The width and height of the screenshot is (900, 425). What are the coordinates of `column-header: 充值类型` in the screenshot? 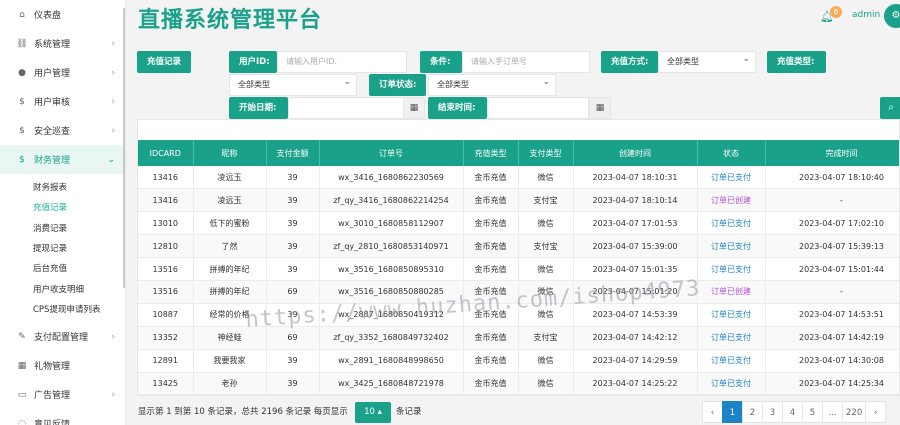 It's located at (491, 153).